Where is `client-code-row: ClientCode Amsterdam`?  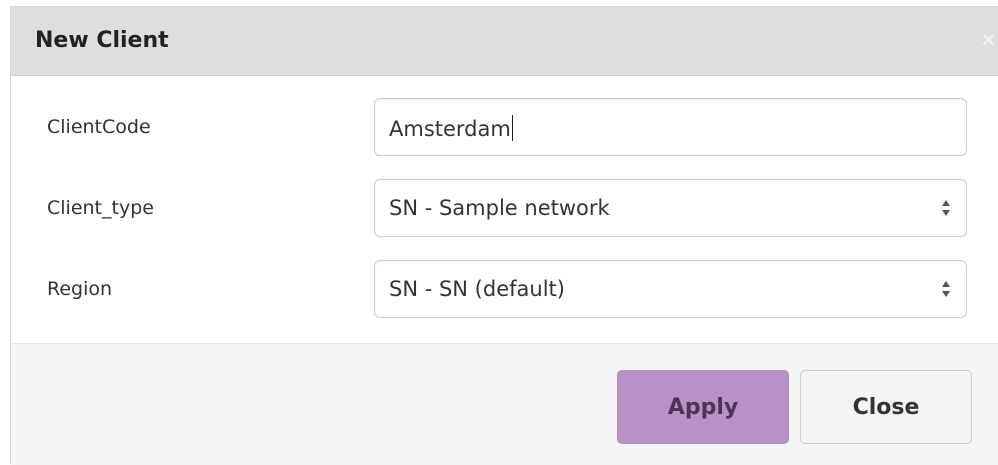
client-code-row: ClientCode Amsterdam is located at coordinates (504, 127).